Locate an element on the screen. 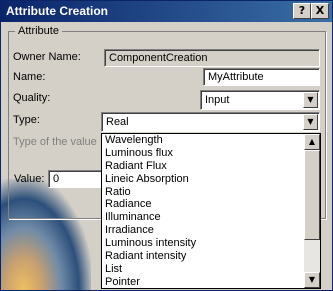 The image size is (333, 291). type-option: Illuminance is located at coordinates (202, 217).